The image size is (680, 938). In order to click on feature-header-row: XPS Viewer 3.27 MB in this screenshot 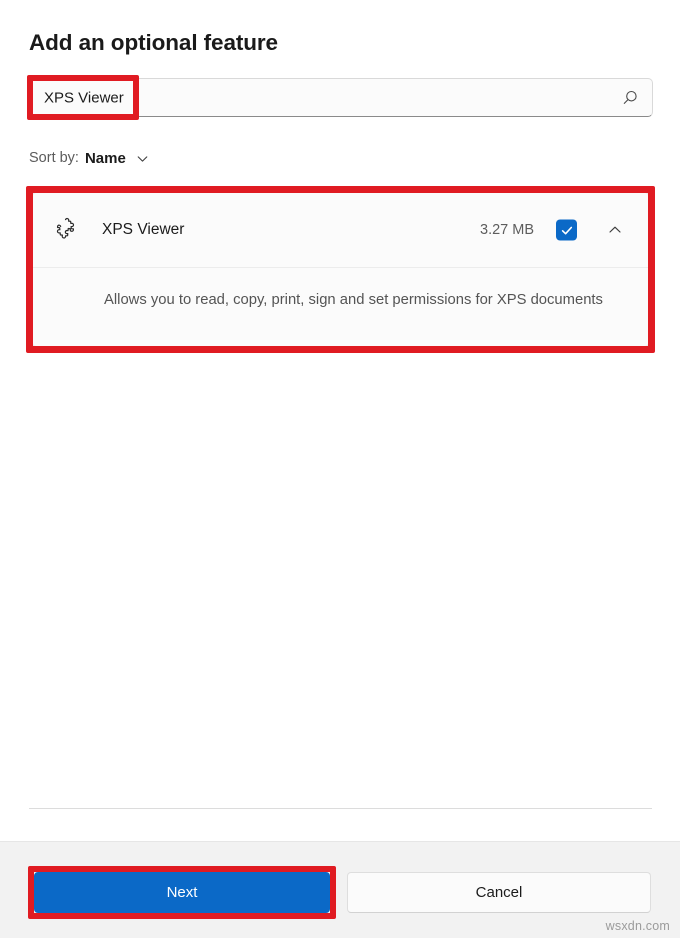, I will do `click(340, 230)`.